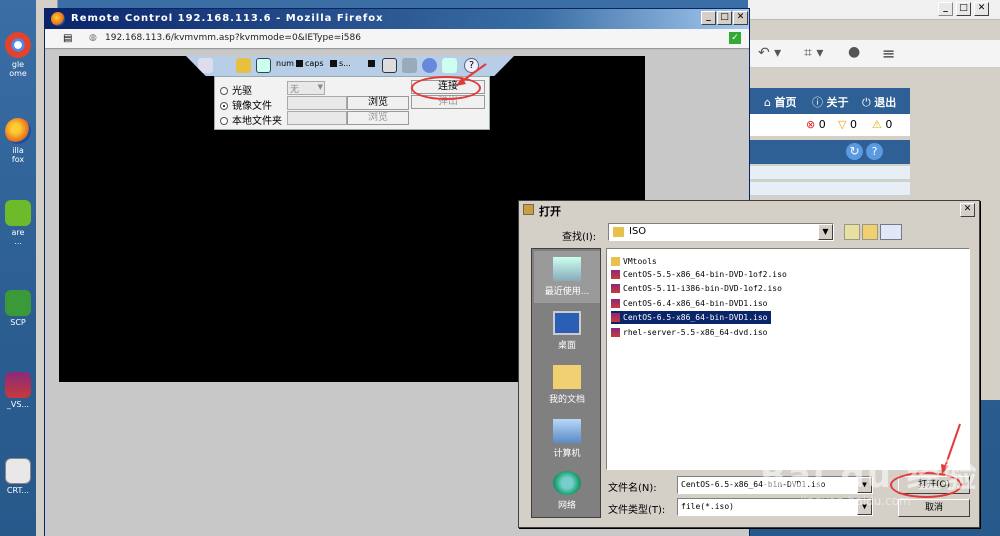  I want to click on chat-icon: ●, so click(854, 52).